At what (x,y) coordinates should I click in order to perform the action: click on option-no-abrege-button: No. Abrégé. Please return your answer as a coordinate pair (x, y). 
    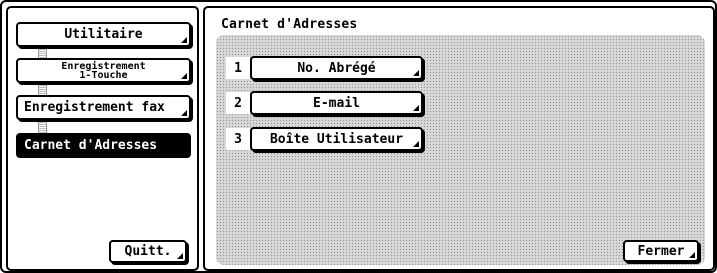
    Looking at the image, I should click on (336, 68).